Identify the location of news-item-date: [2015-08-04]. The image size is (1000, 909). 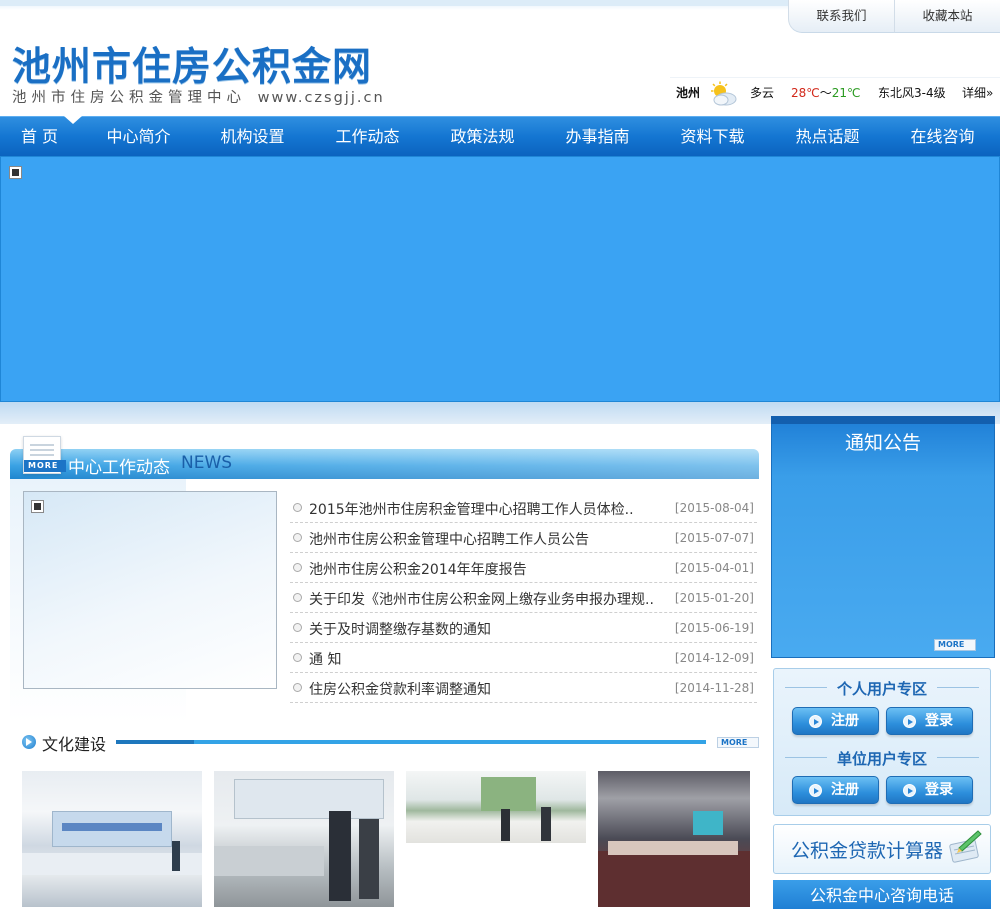
(714, 508).